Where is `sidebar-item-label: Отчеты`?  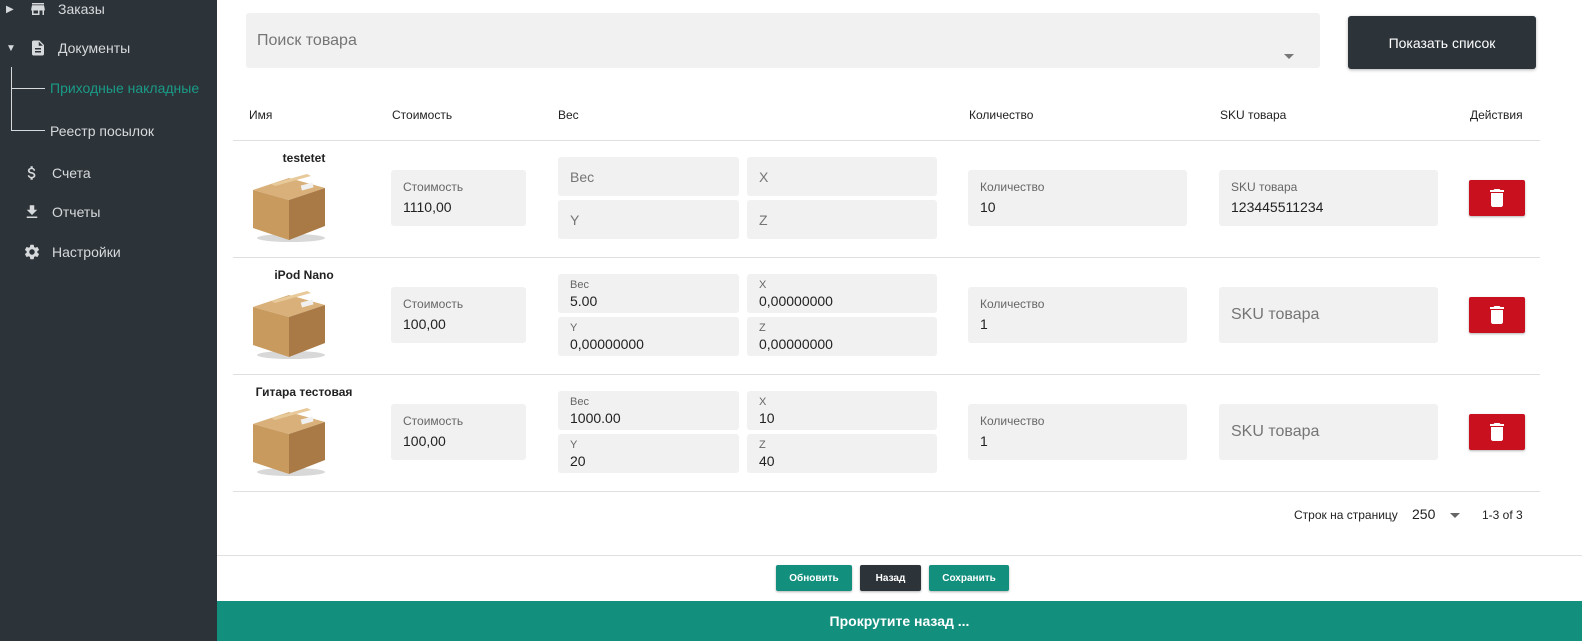 sidebar-item-label: Отчеты is located at coordinates (76, 212).